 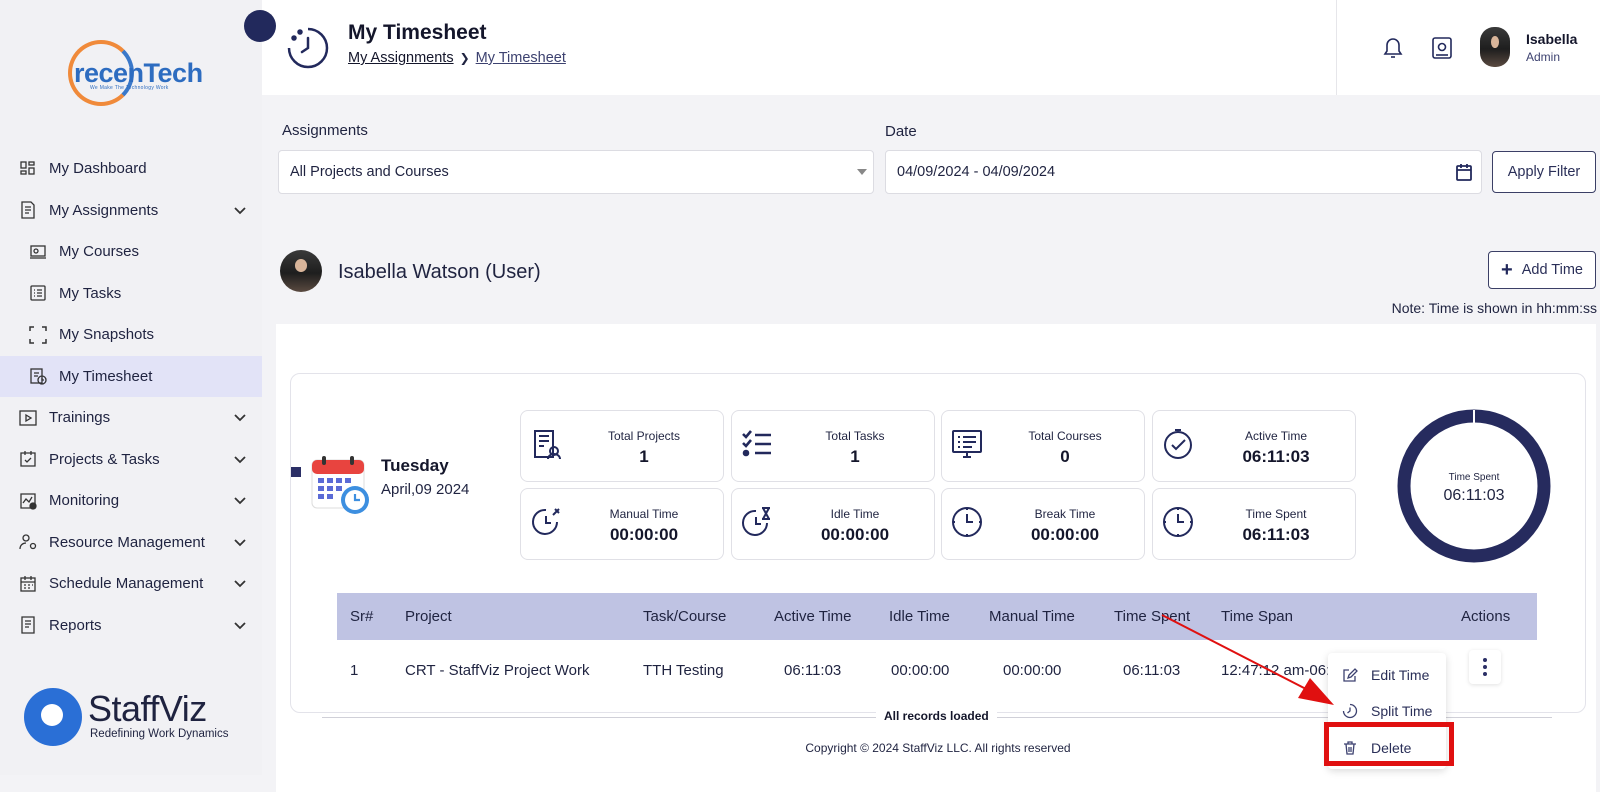 I want to click on menu-item-edit-time: Edit Time, so click(x=1387, y=675).